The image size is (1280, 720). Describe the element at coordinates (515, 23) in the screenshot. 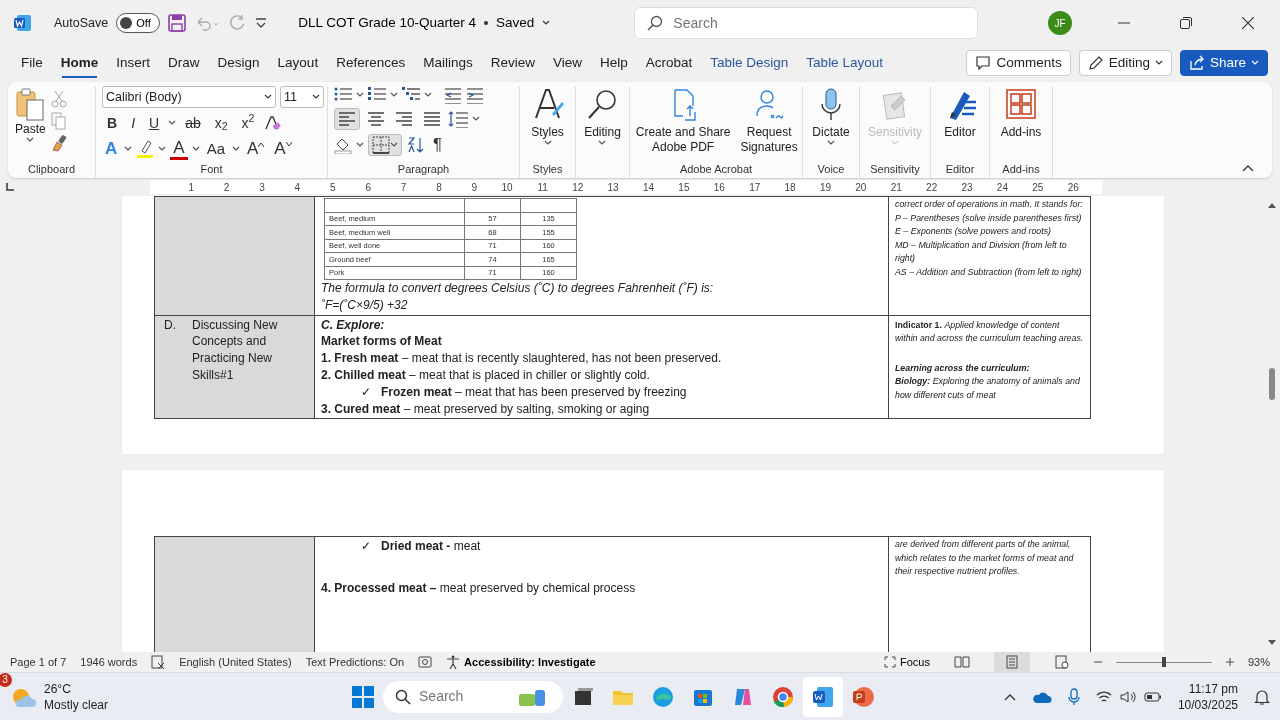

I see `save-status: Saved` at that location.